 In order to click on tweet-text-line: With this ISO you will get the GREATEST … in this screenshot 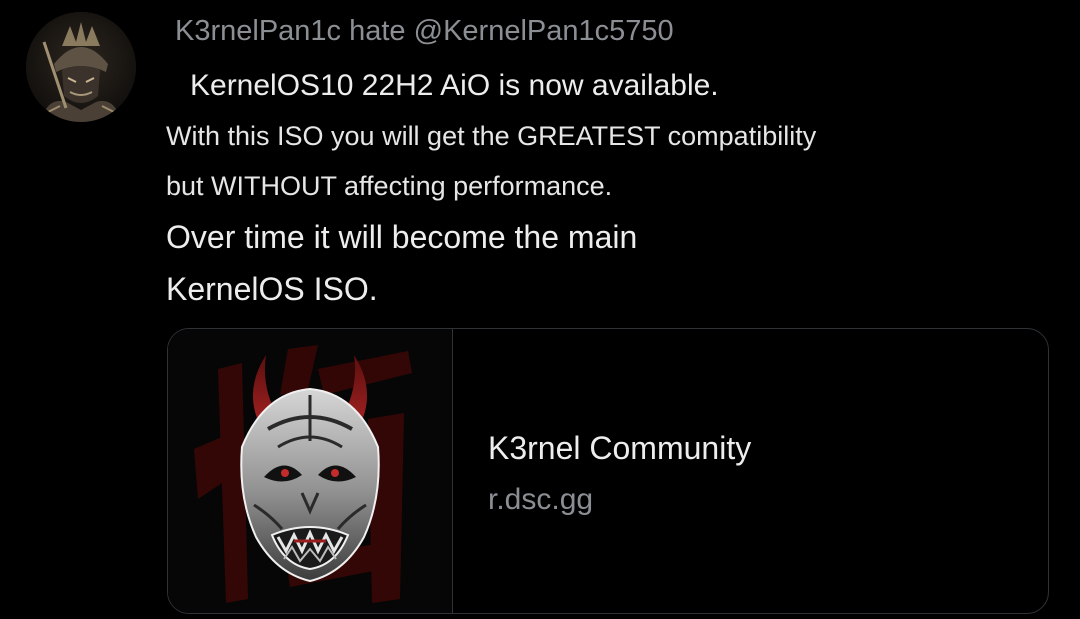, I will do `click(491, 136)`.